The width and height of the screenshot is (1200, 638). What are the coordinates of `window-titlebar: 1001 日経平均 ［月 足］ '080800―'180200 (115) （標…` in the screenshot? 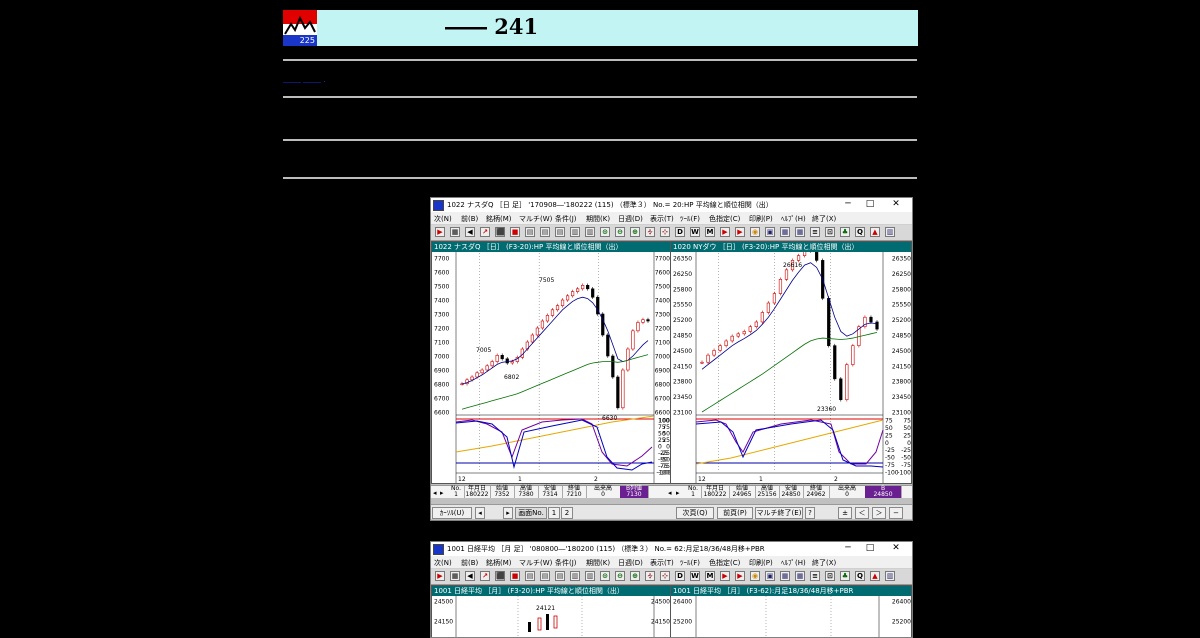 It's located at (671, 549).